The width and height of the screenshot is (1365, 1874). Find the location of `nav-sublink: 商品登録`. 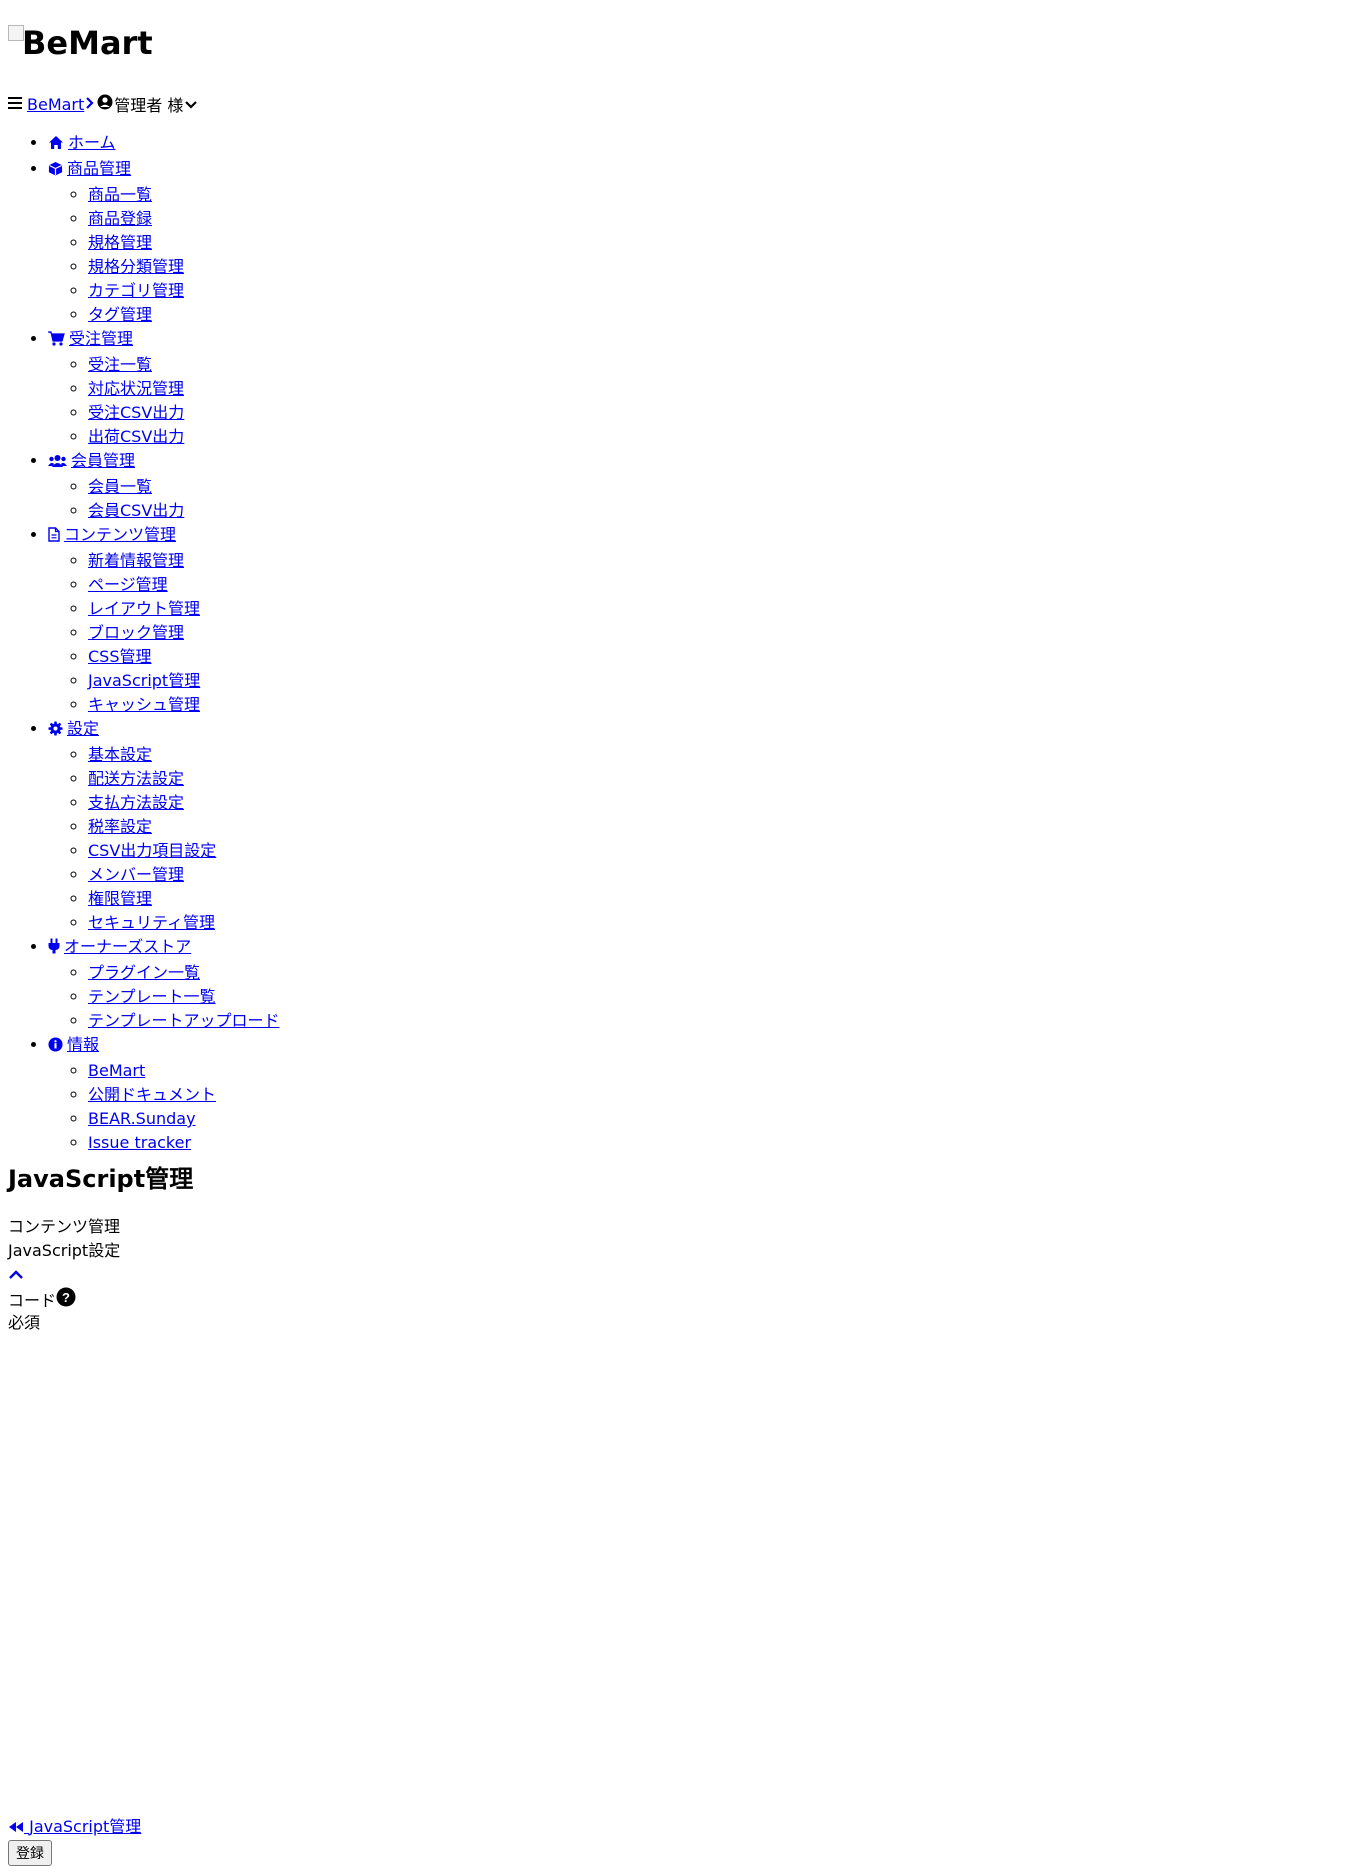

nav-sublink: 商品登録 is located at coordinates (120, 218).